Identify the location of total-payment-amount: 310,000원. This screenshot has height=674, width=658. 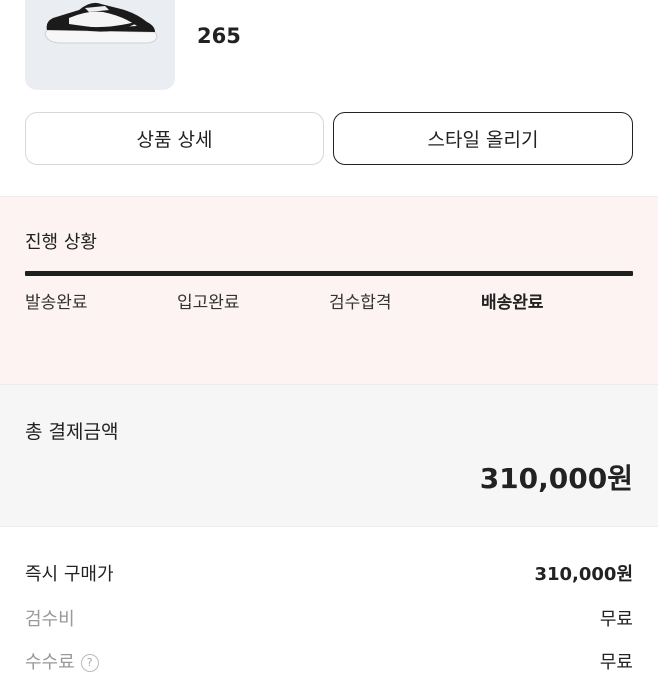
(556, 478).